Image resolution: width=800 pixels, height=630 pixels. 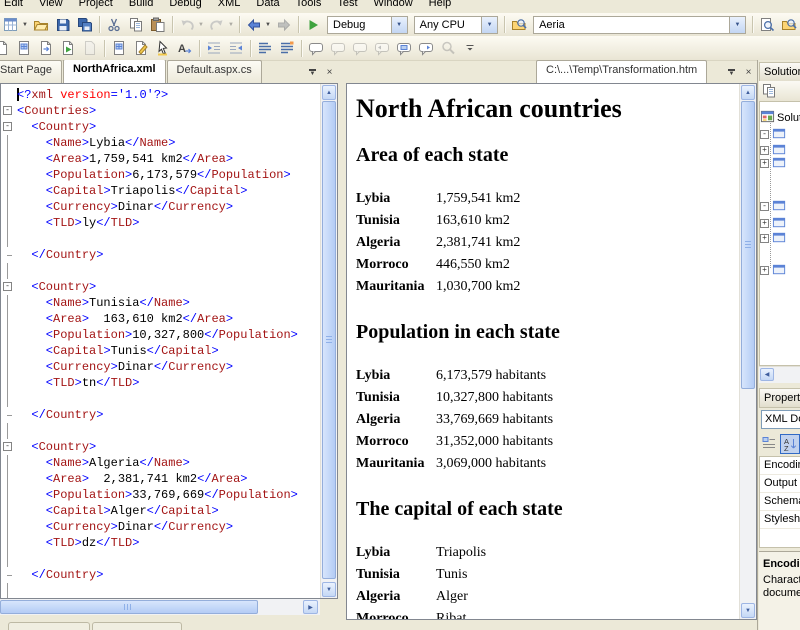 What do you see at coordinates (519, 25) in the screenshot?
I see `find-in-files-icon` at bounding box center [519, 25].